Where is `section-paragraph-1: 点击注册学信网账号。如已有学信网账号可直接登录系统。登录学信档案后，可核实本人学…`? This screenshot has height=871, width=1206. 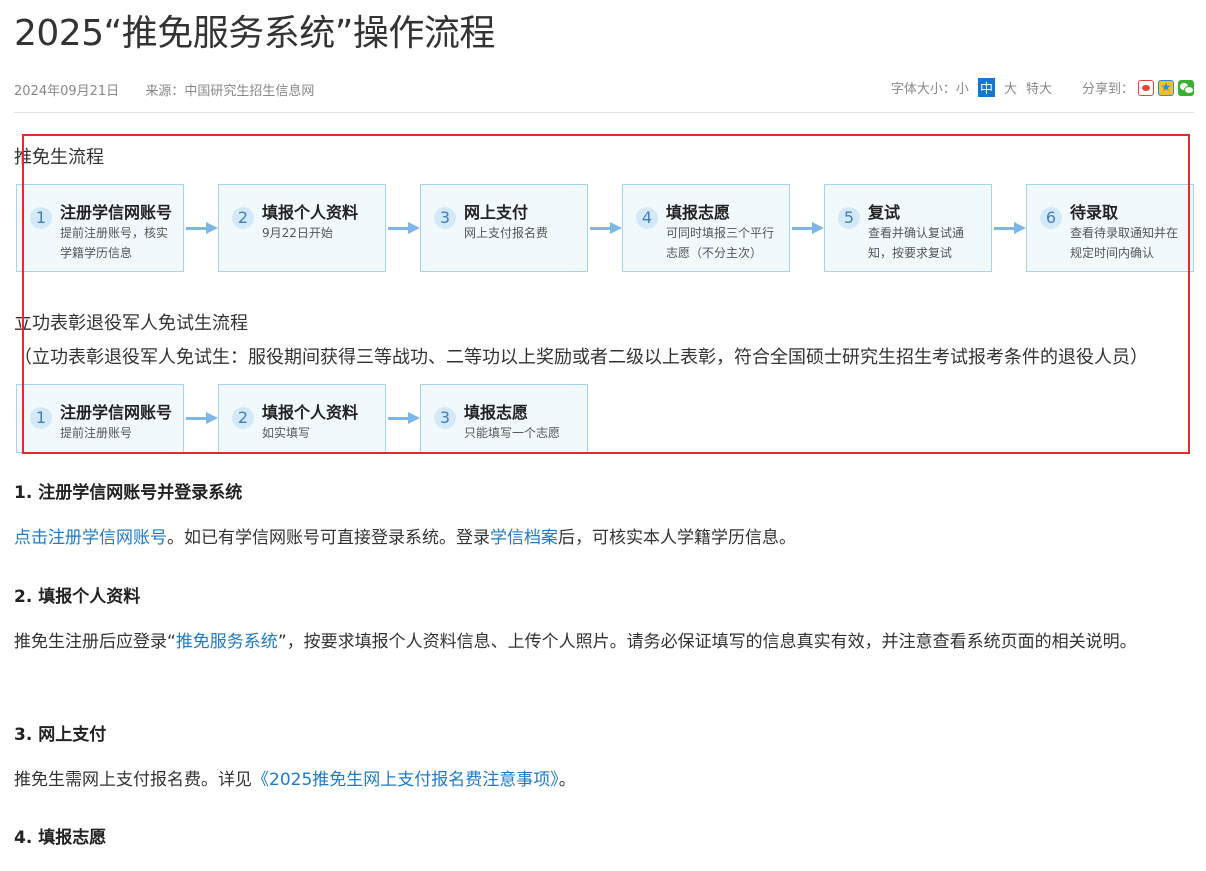 section-paragraph-1: 点击注册学信网账号。如已有学信网账号可直接登录系统。登录学信档案后，可核实本人学… is located at coordinates (594, 538).